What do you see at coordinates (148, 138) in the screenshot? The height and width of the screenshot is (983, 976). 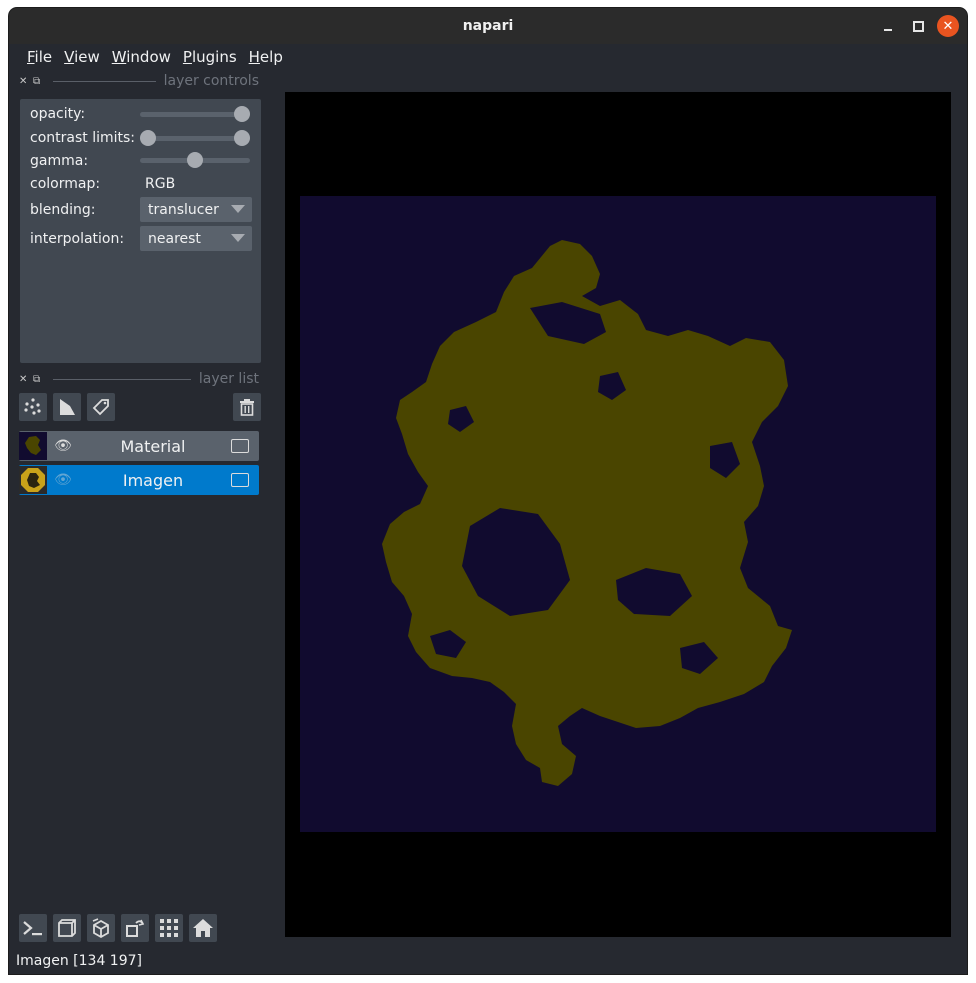 I see `contrast-min-handle` at bounding box center [148, 138].